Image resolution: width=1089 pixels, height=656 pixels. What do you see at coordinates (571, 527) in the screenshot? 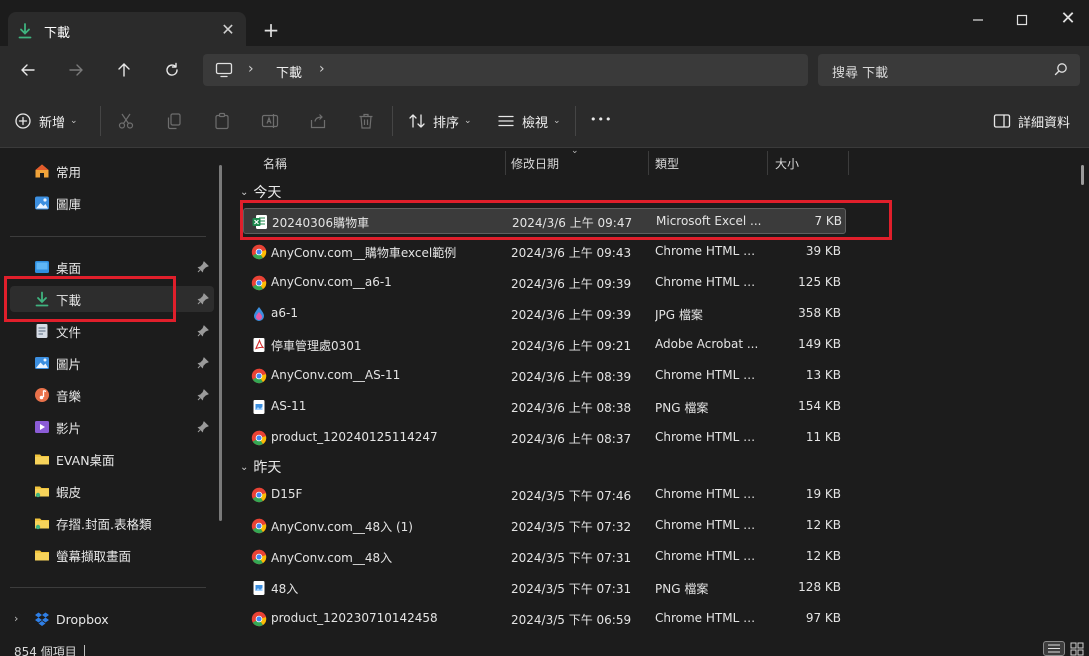
I see `file-modified-date: 2024/3/5 下午 07:32` at bounding box center [571, 527].